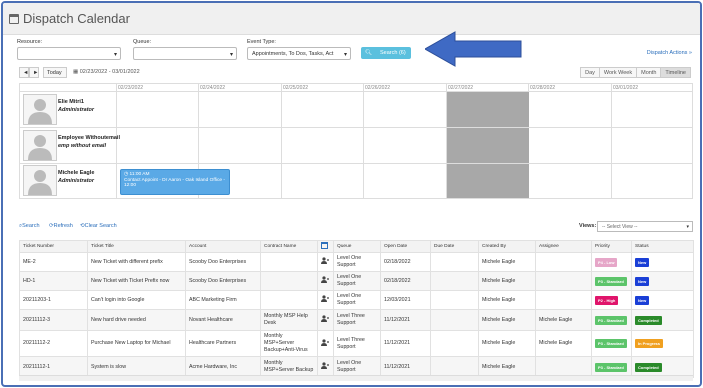  I want to click on queue-label: Queue:, so click(142, 42).